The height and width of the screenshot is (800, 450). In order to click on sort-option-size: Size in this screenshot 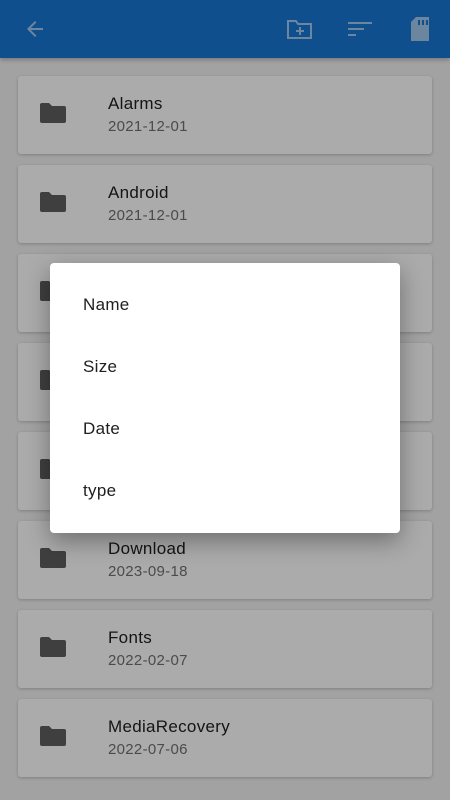, I will do `click(225, 367)`.